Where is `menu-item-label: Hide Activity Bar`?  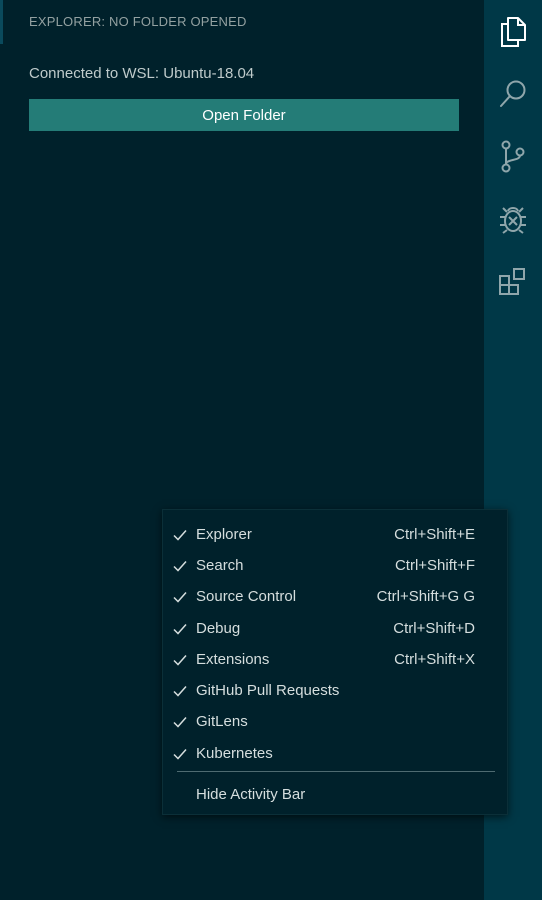 menu-item-label: Hide Activity Bar is located at coordinates (251, 794).